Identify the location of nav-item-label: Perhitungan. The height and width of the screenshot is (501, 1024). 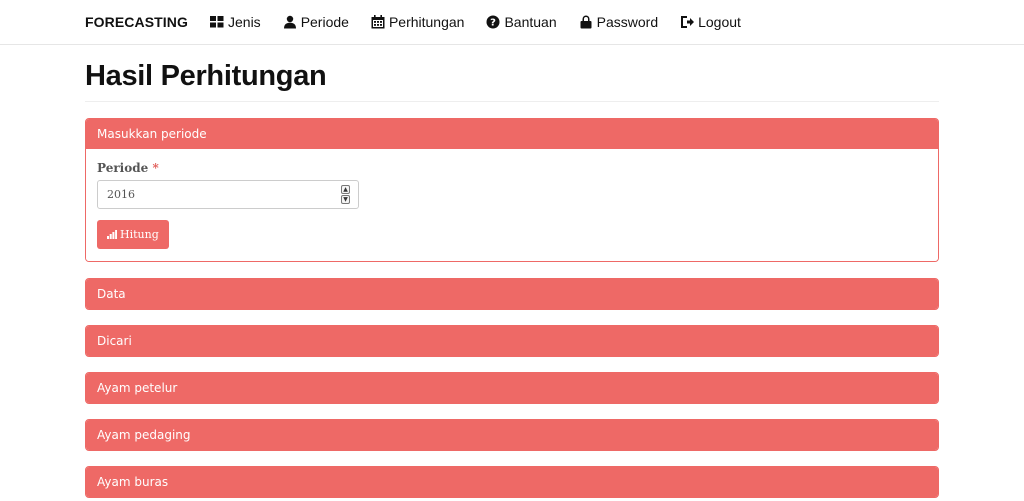
(426, 22).